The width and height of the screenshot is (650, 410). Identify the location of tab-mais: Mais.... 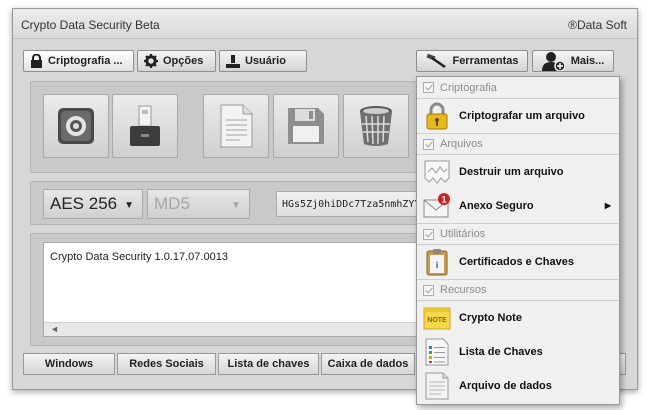
(573, 61).